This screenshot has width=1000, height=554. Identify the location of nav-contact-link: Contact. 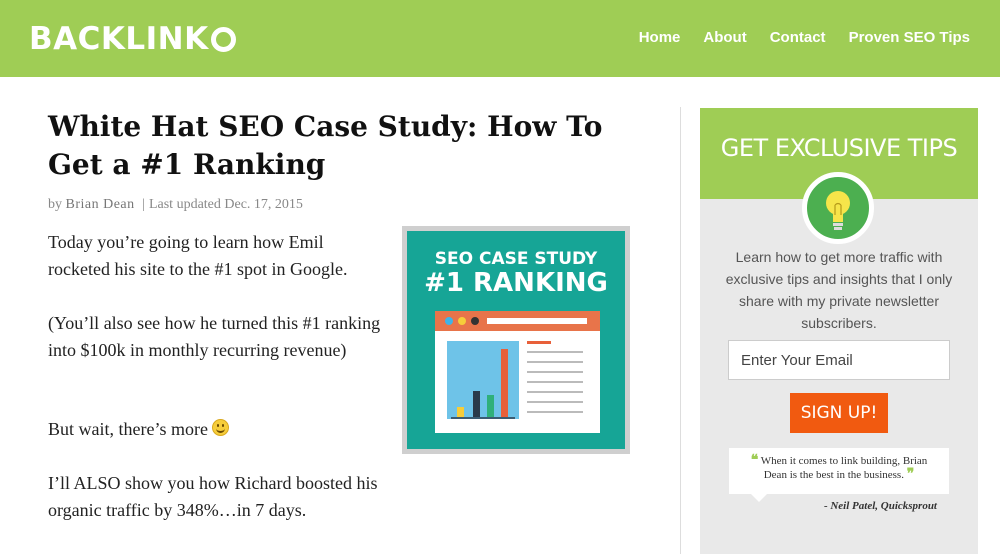
(798, 37).